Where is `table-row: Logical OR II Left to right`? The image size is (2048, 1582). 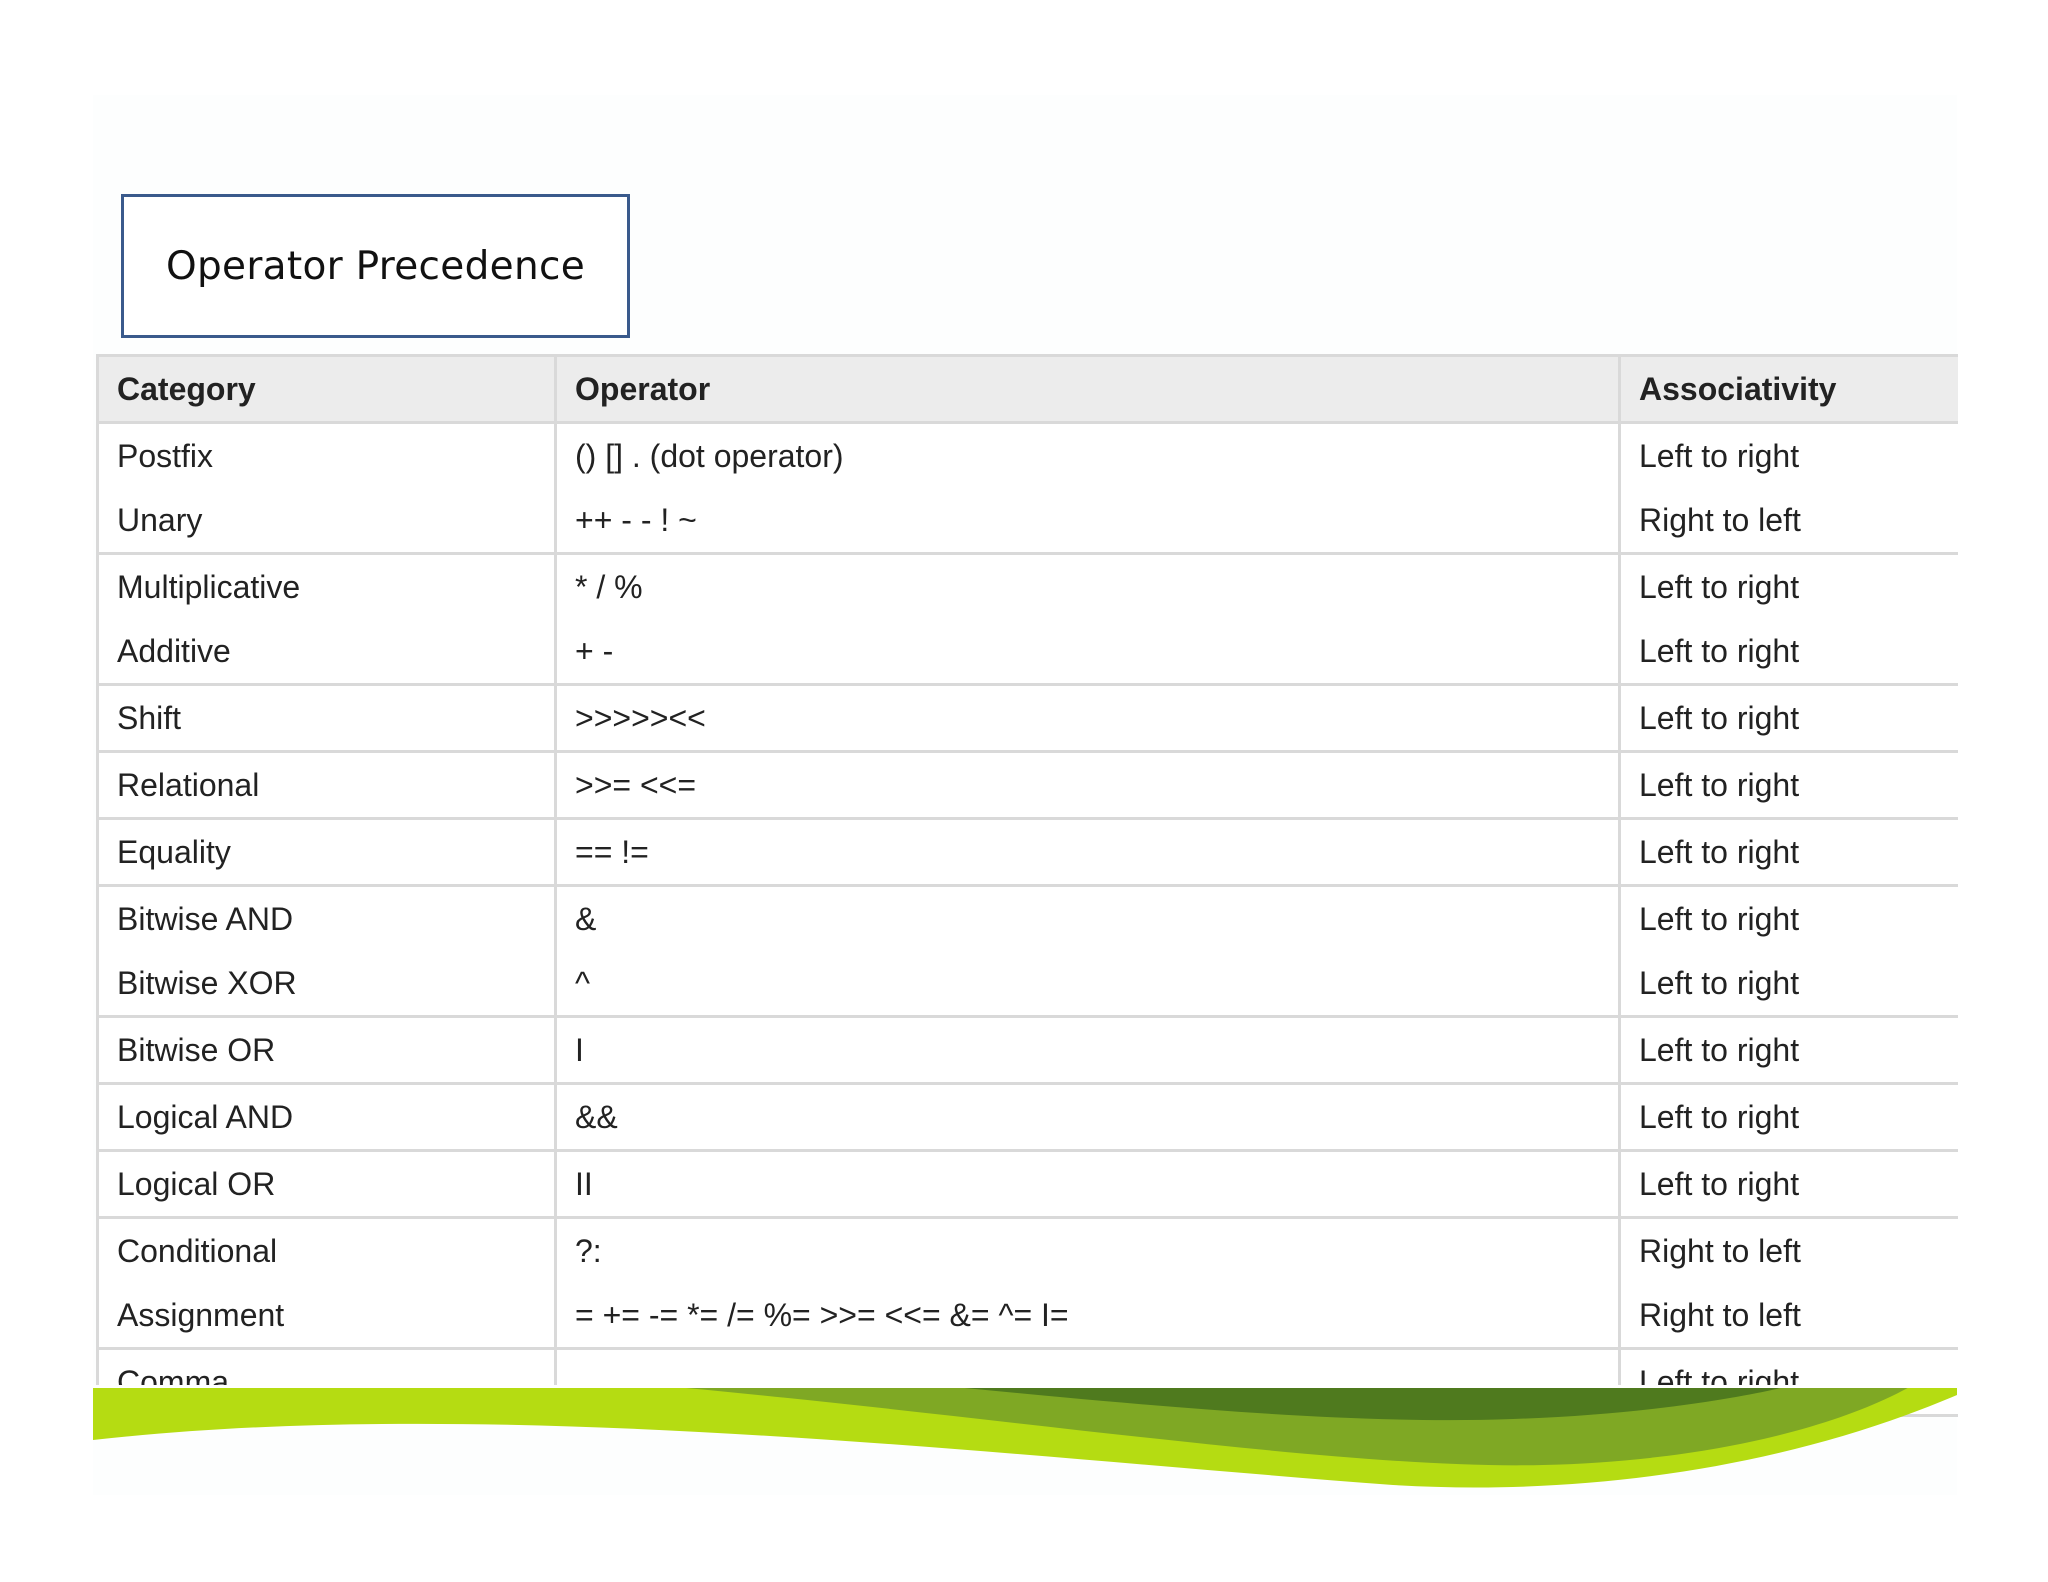 table-row: Logical OR II Left to right is located at coordinates (1027, 1184).